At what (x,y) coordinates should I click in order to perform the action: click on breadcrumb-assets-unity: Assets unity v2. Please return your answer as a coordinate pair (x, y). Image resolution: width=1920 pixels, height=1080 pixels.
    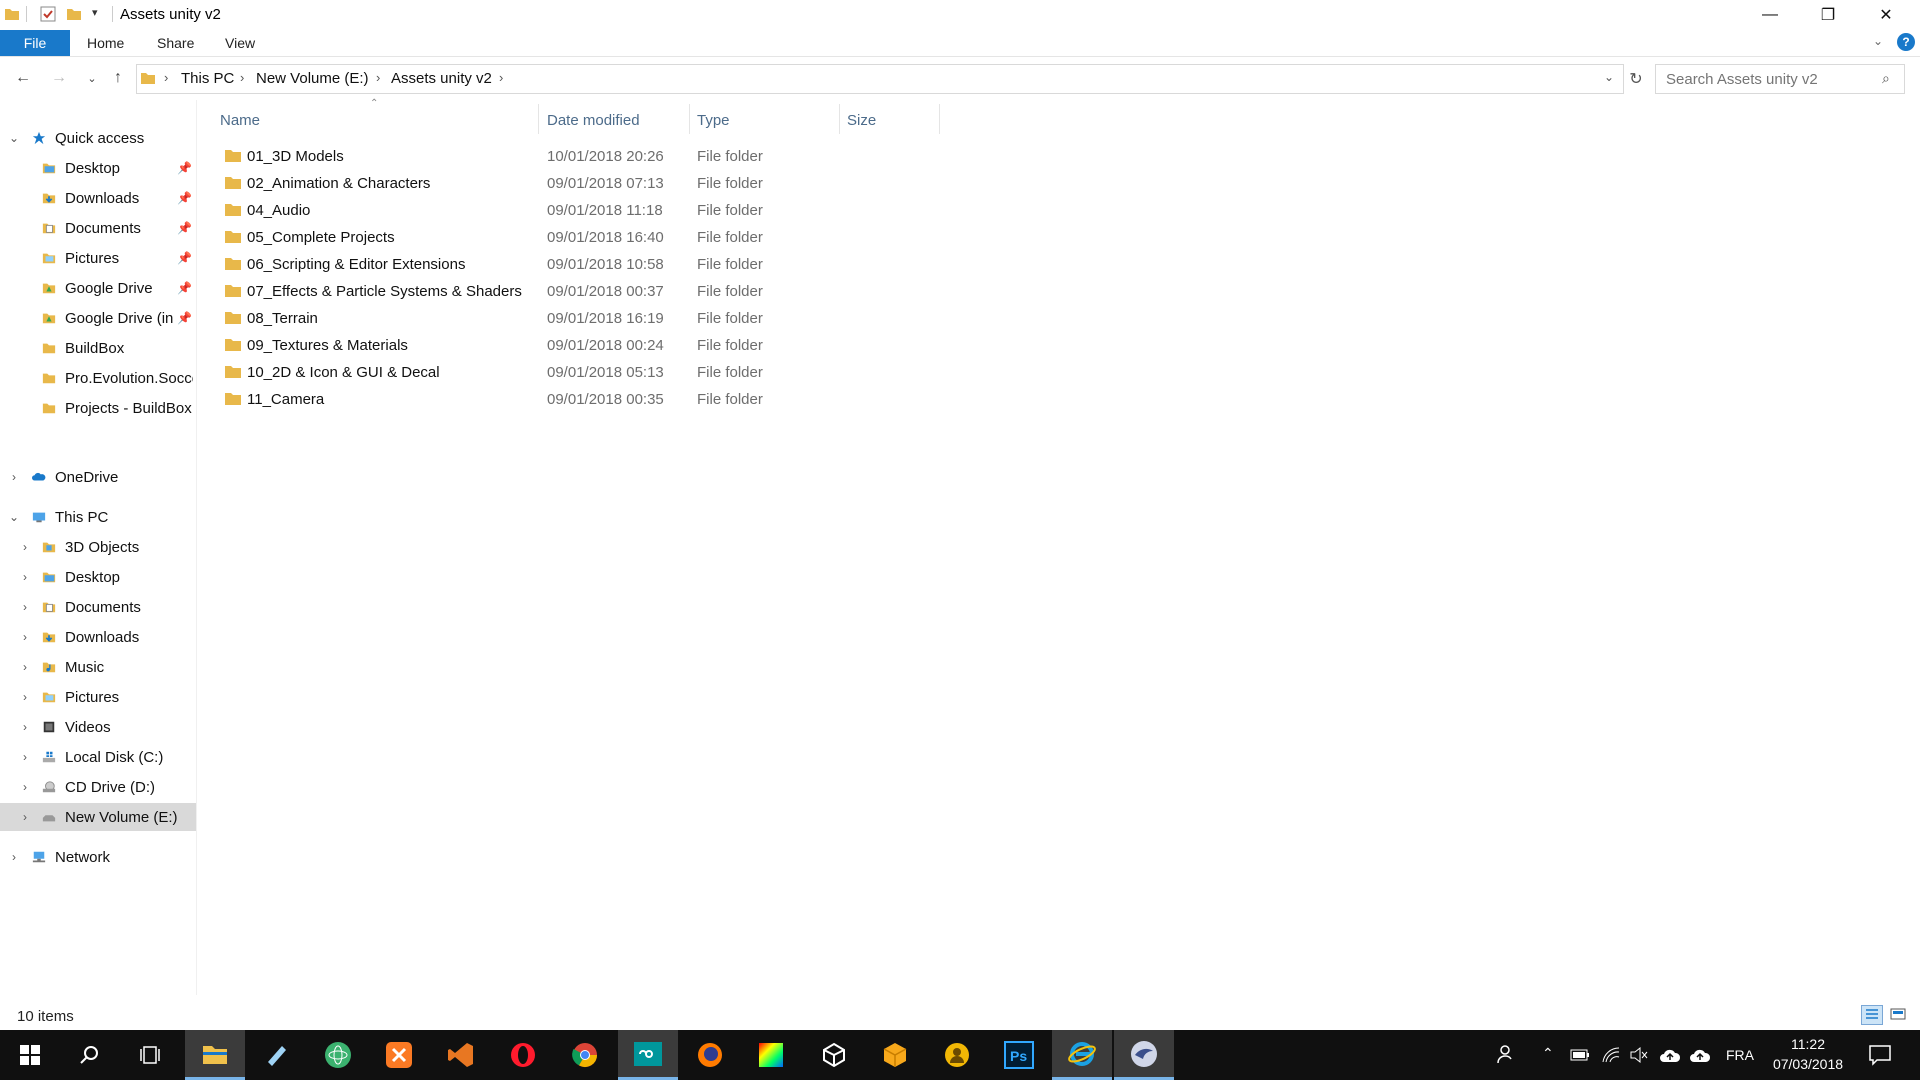
    Looking at the image, I should click on (441, 78).